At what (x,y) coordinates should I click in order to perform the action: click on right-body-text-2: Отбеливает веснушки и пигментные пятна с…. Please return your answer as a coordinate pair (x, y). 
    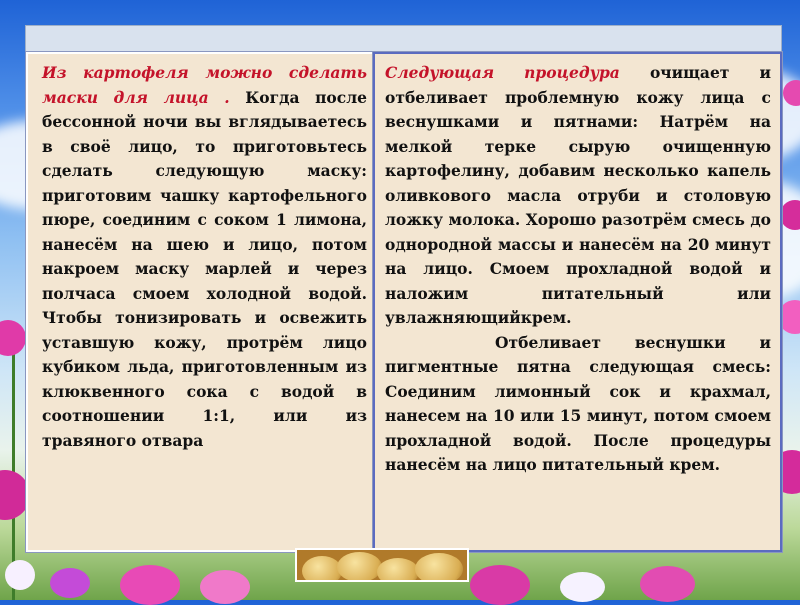
    Looking at the image, I should click on (578, 403).